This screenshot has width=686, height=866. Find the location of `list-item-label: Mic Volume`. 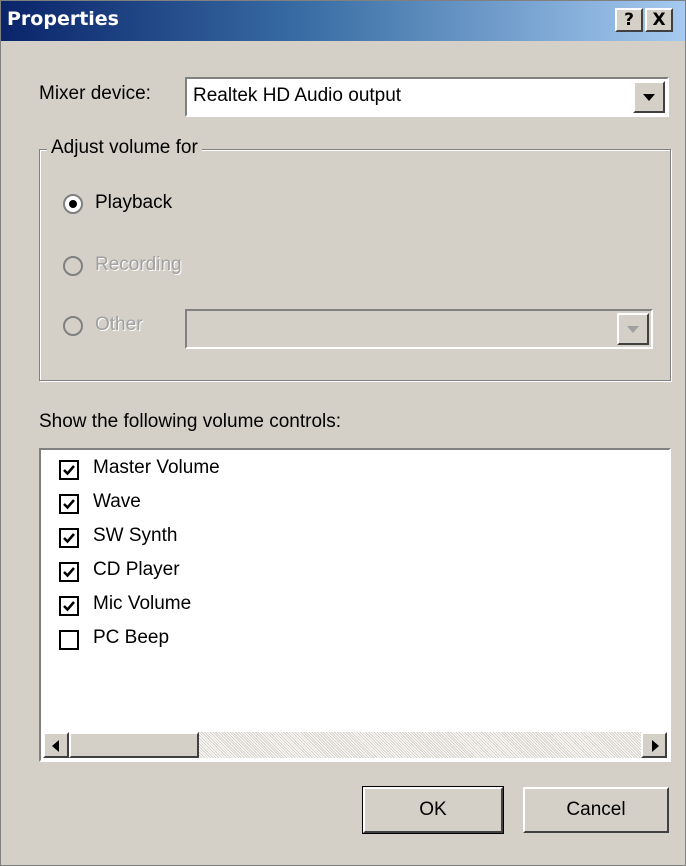

list-item-label: Mic Volume is located at coordinates (142, 603).